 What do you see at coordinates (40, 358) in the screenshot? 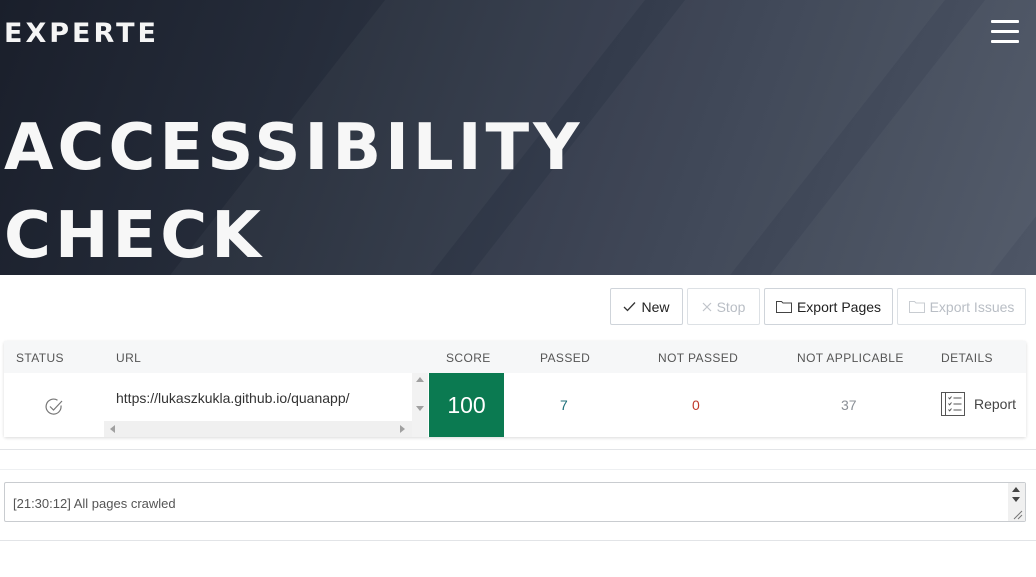
I see `column-header-status: STATUS` at bounding box center [40, 358].